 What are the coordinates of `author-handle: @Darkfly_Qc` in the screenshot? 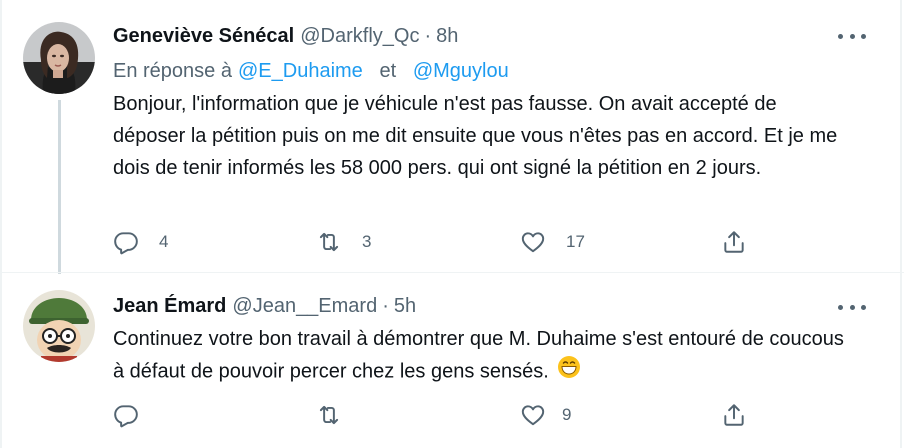 It's located at (359, 36).